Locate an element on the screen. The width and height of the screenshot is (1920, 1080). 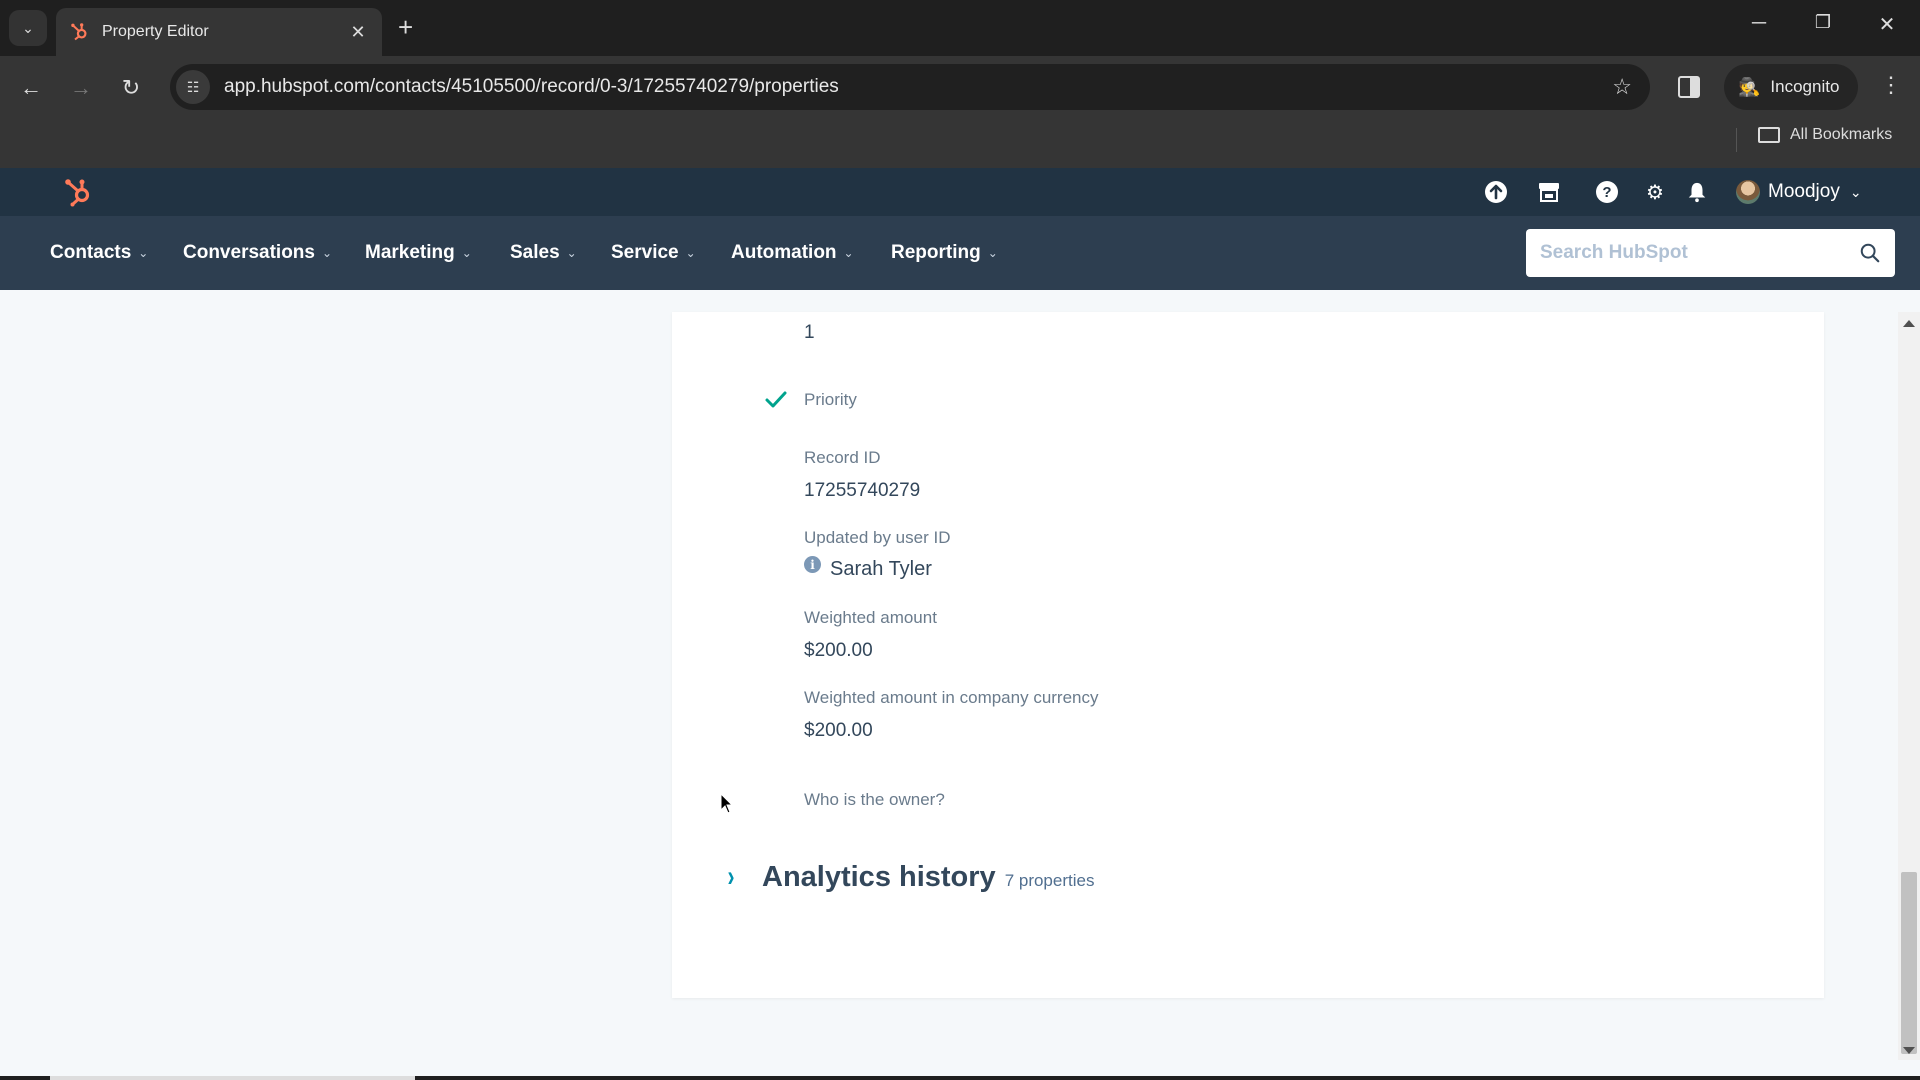
nav-item-conversations: Conversations ⌄ is located at coordinates (257, 253).